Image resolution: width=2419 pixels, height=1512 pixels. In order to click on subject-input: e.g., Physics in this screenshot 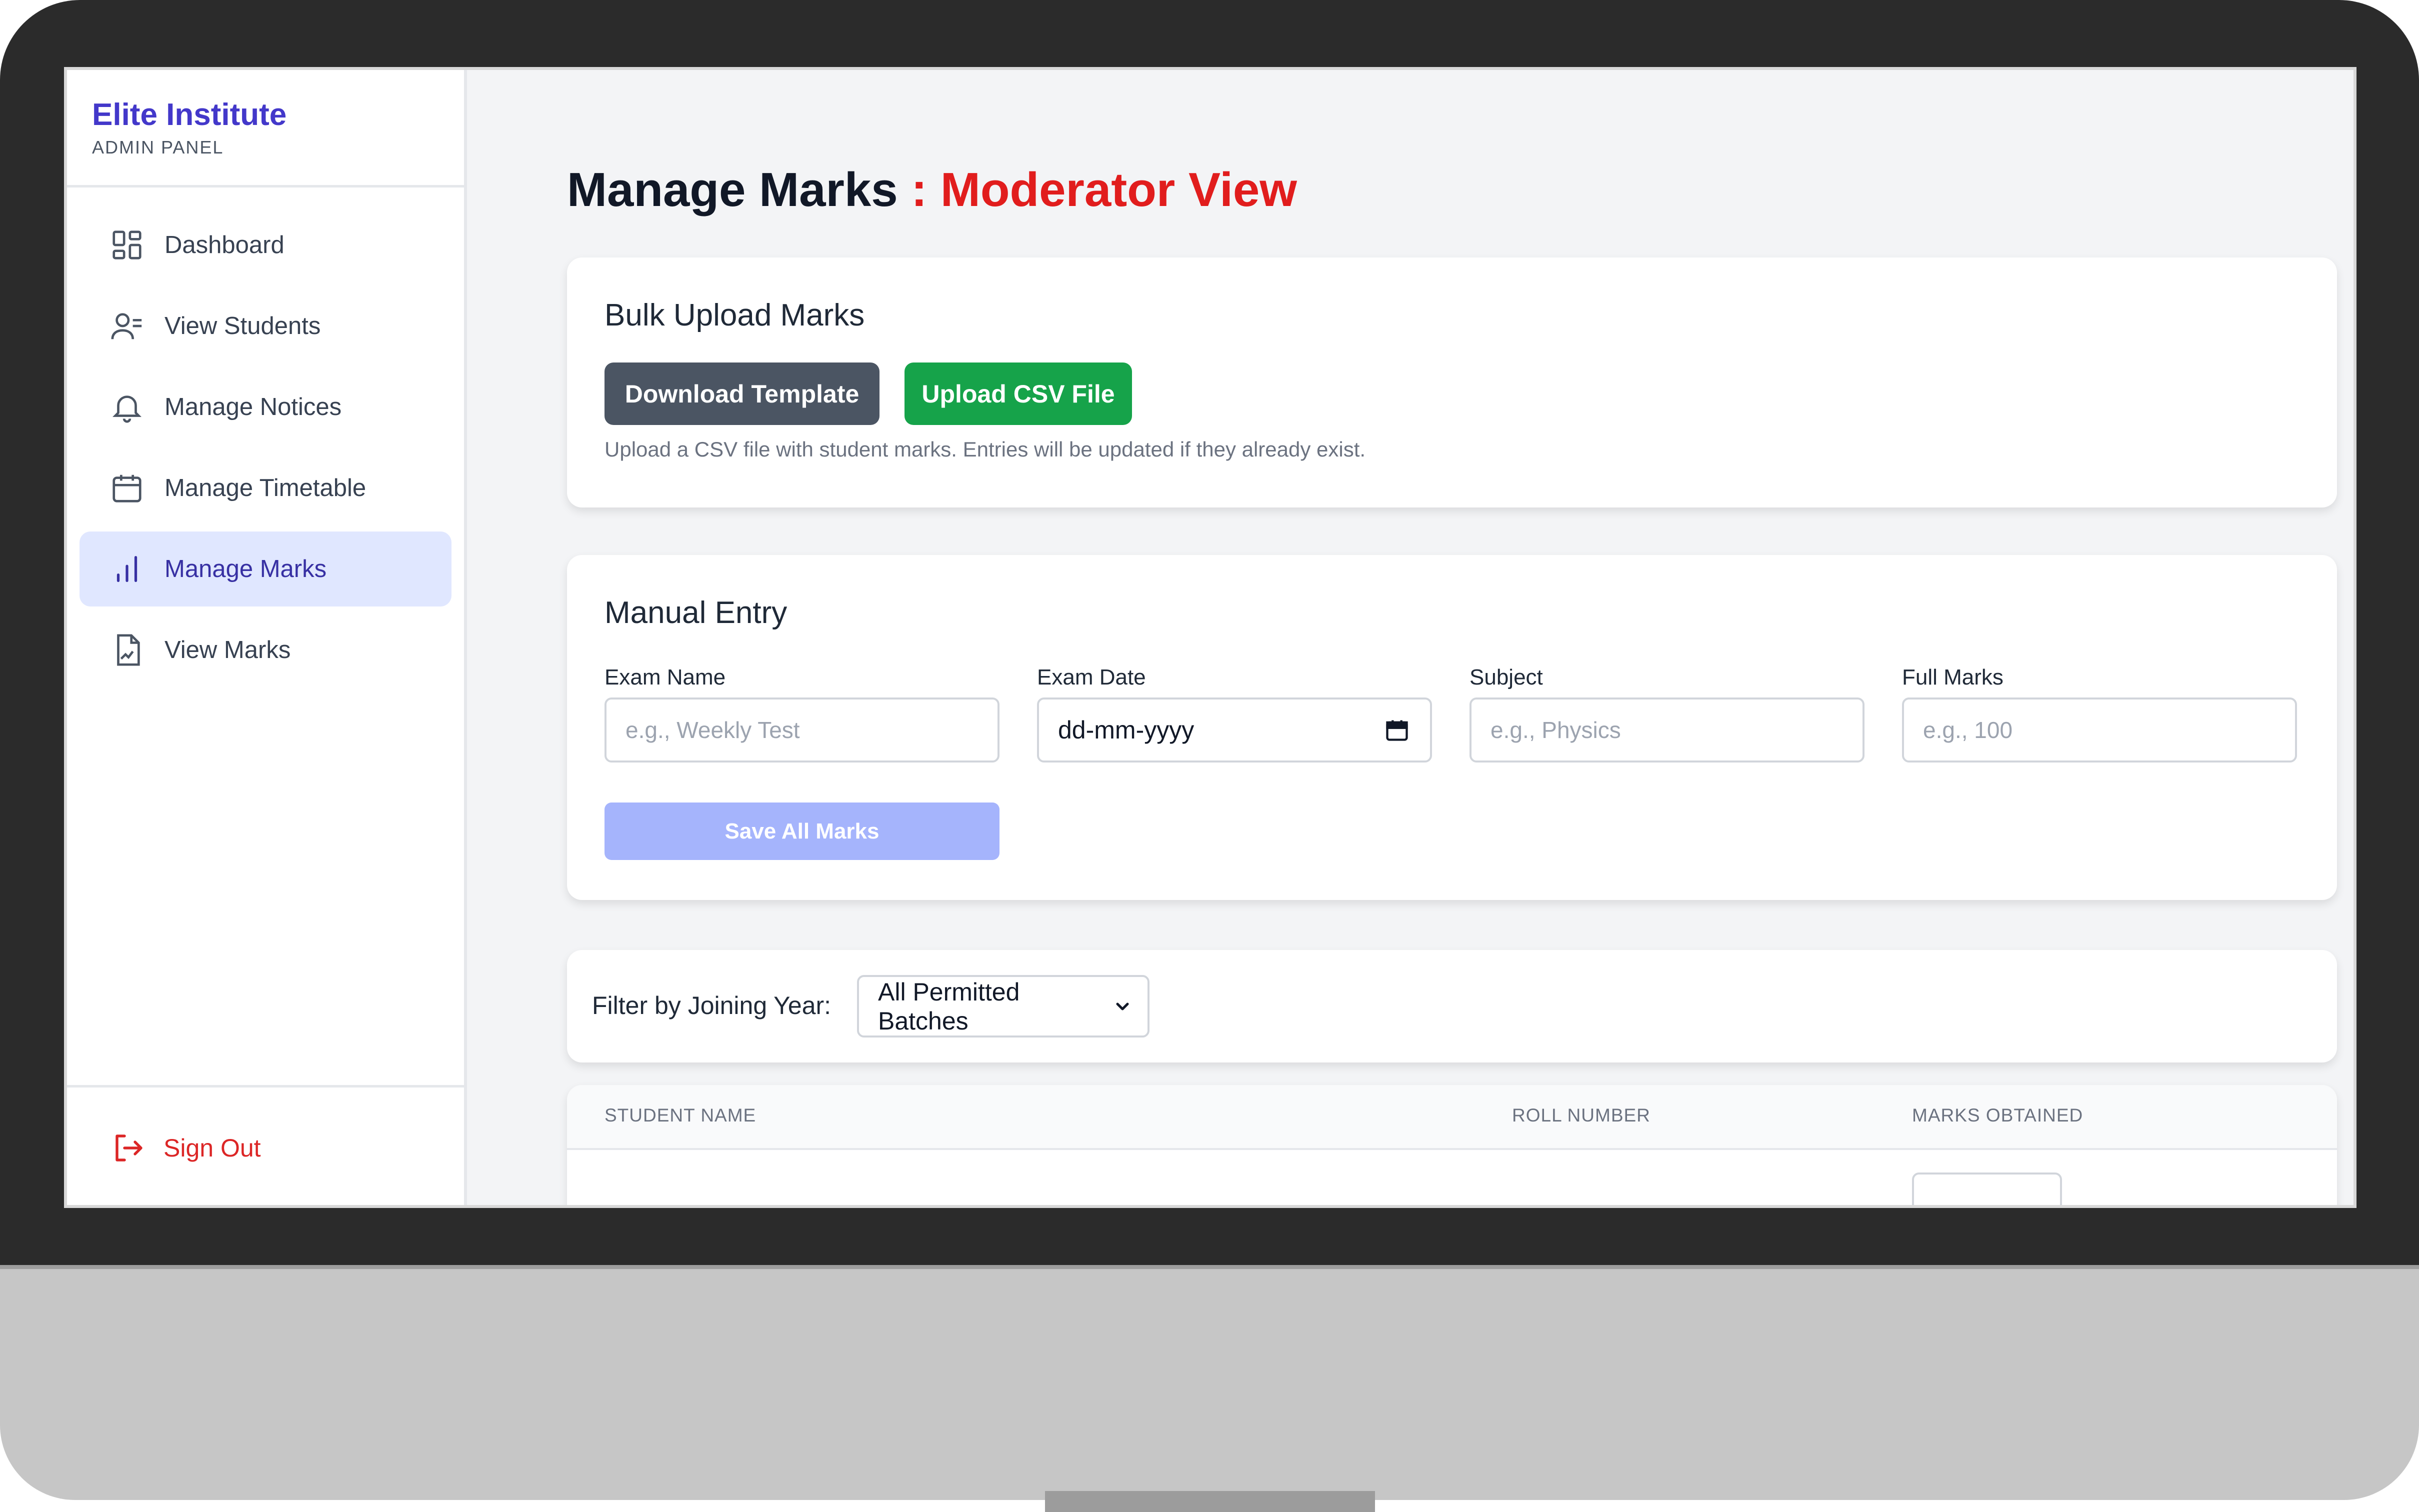, I will do `click(1667, 730)`.